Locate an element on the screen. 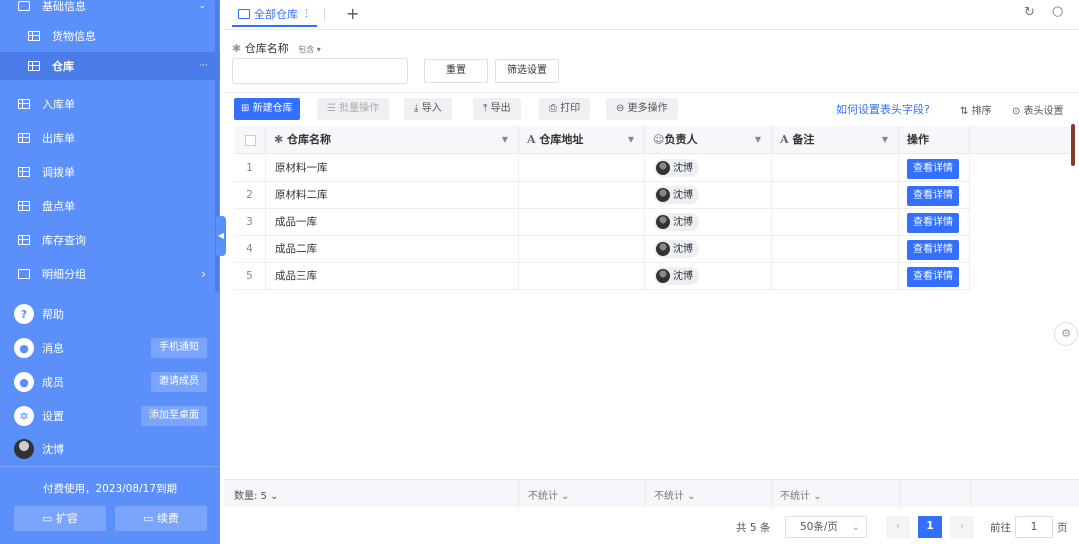  header-settings-button: ⊙ 表头设置 is located at coordinates (1038, 109).